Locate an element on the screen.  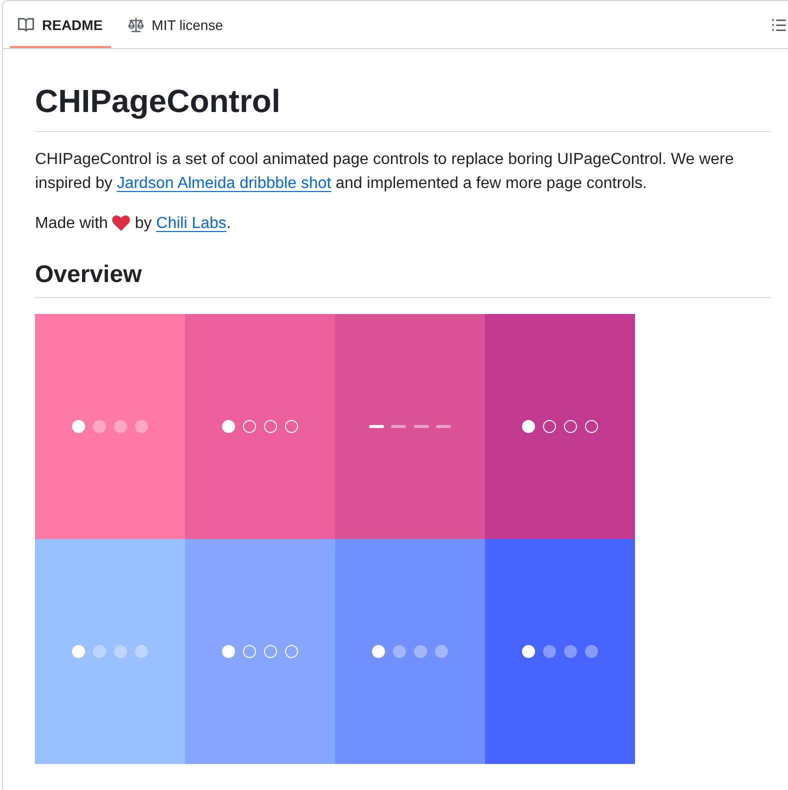
book-icon is located at coordinates (26, 24).